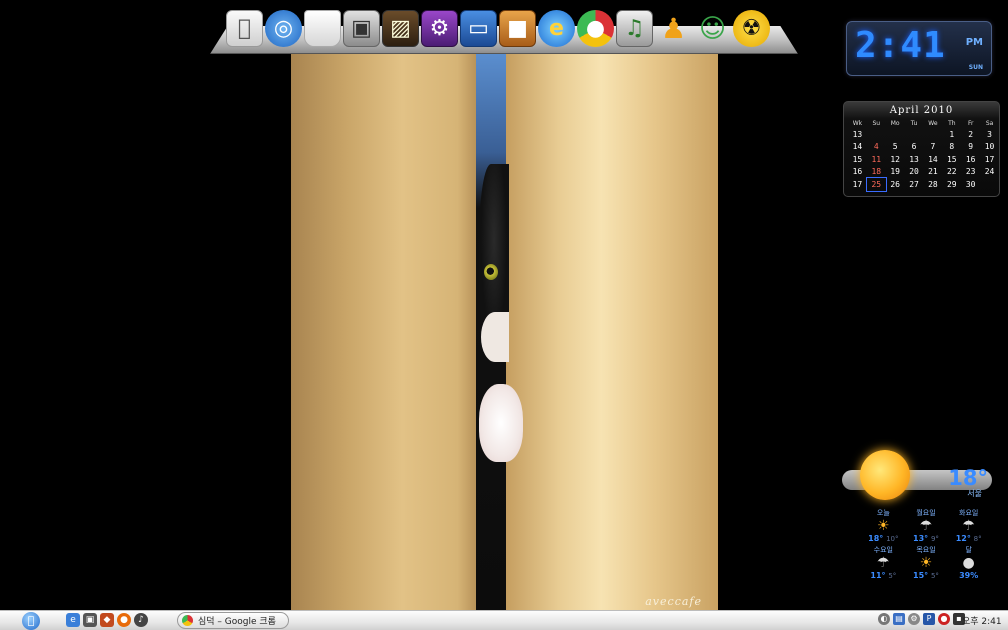 Image resolution: width=1008 pixels, height=630 pixels. Describe the element at coordinates (951, 184) in the screenshot. I see `calendar-day: 29` at that location.